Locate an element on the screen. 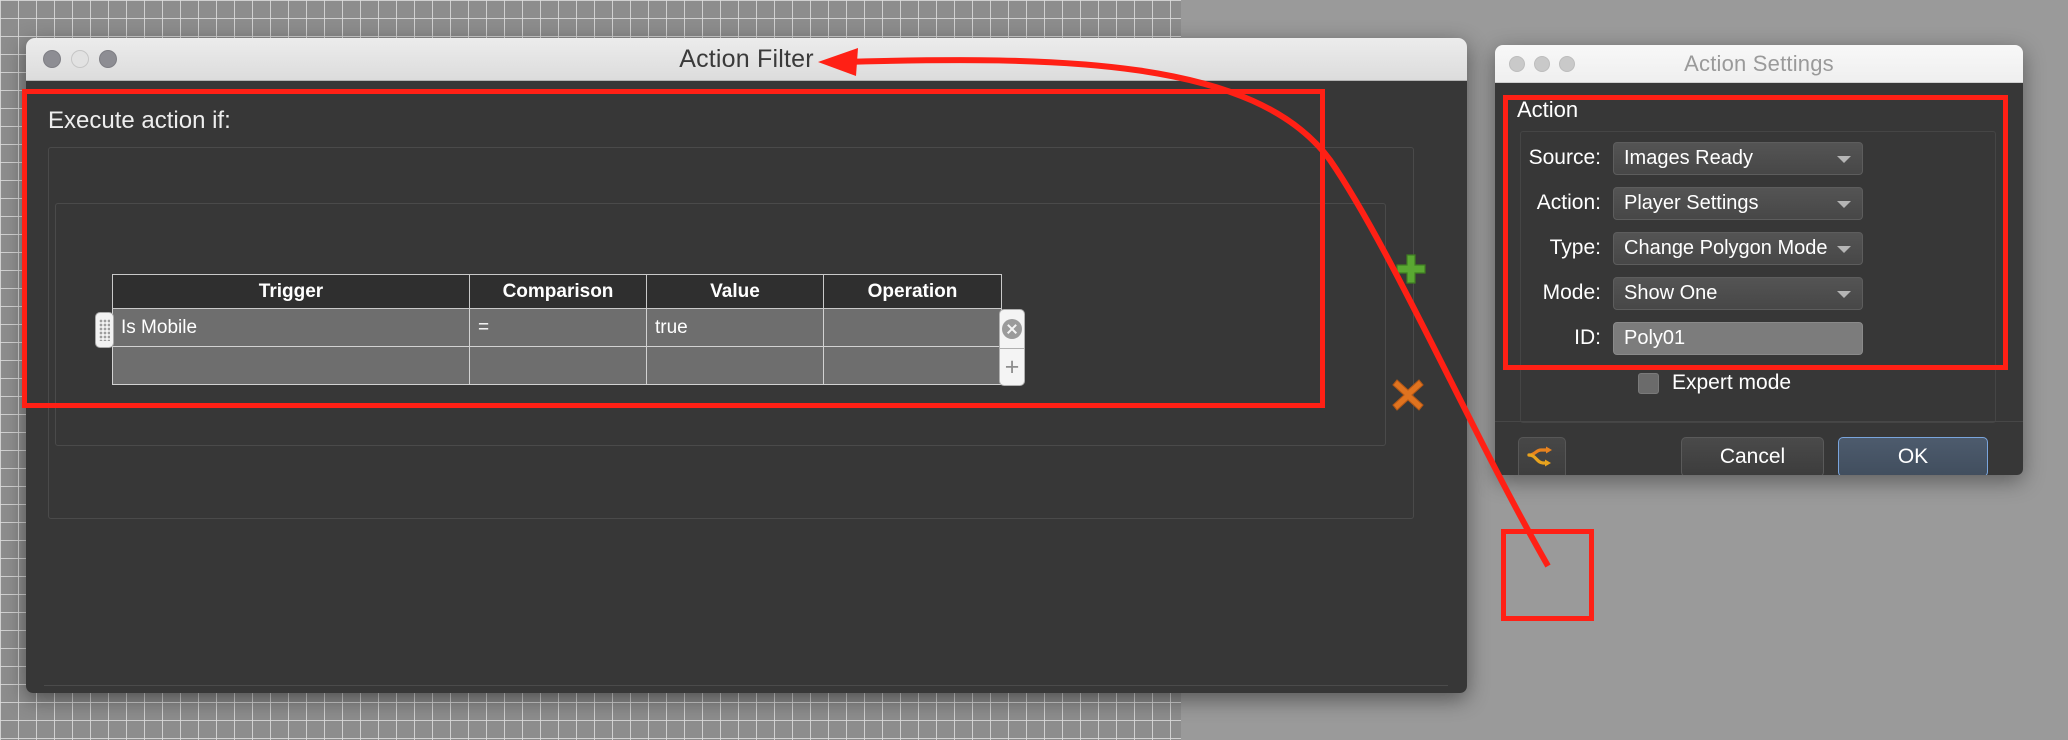 The height and width of the screenshot is (740, 2068). branch-arrows-icon is located at coordinates (1542, 456).